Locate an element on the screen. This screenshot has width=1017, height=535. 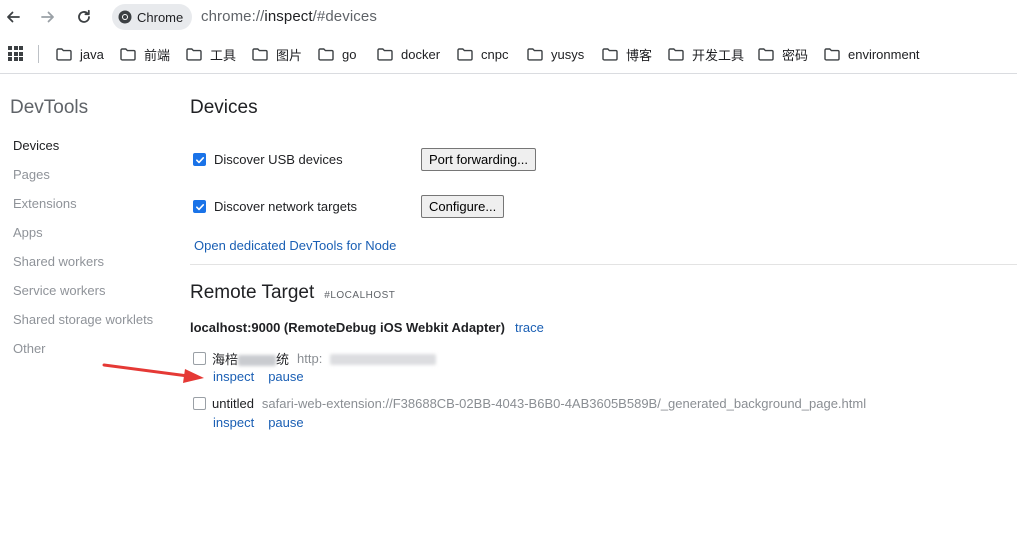
discover-network-row: Discover network targets is located at coordinates (275, 206).